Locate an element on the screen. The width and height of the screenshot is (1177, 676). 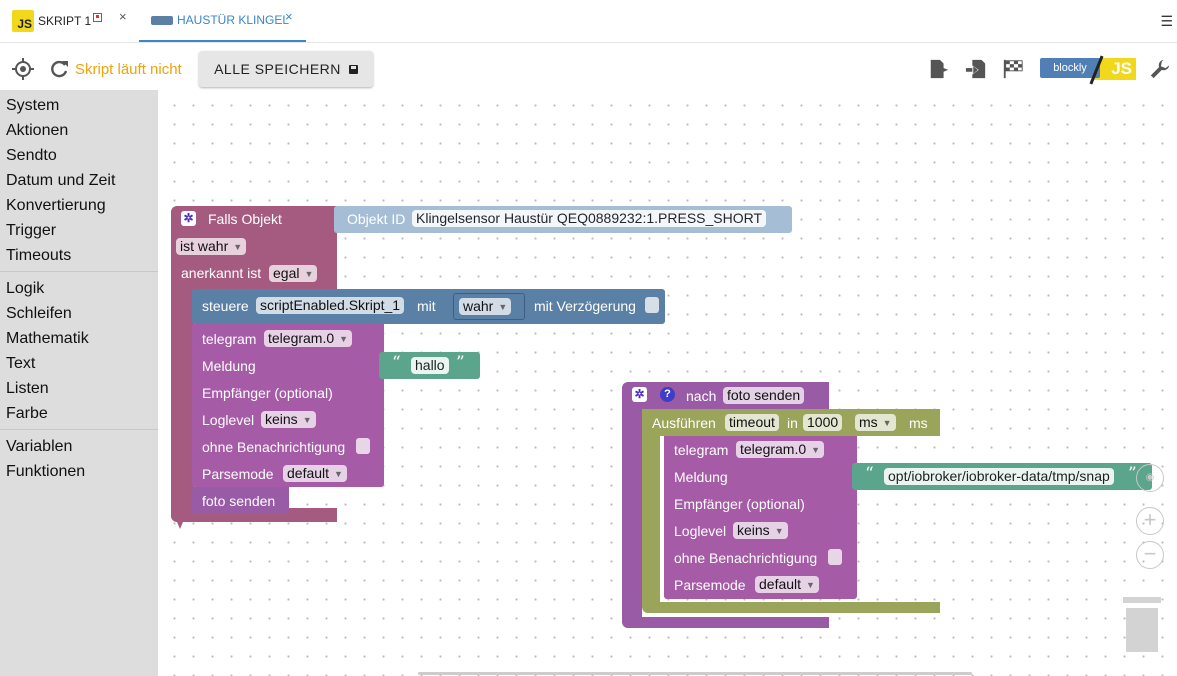
import-icon is located at coordinates (976, 69).